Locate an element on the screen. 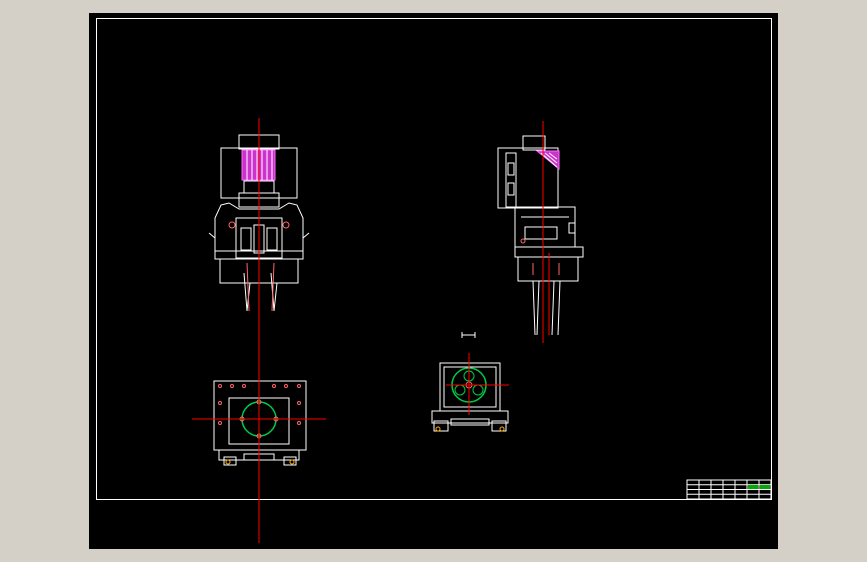 This screenshot has height=562, width=867. top-view is located at coordinates (260, 423).